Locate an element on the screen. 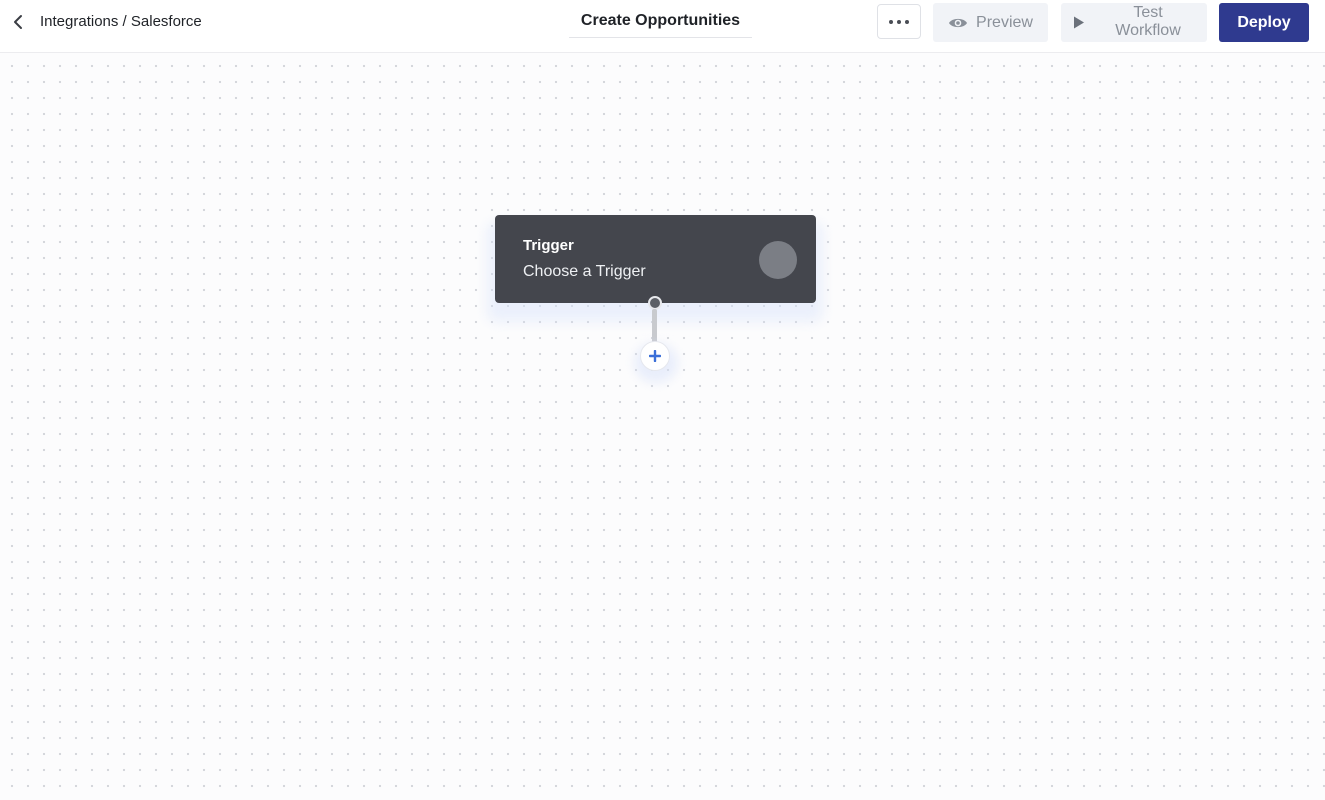  preview-button: Preview is located at coordinates (990, 22).